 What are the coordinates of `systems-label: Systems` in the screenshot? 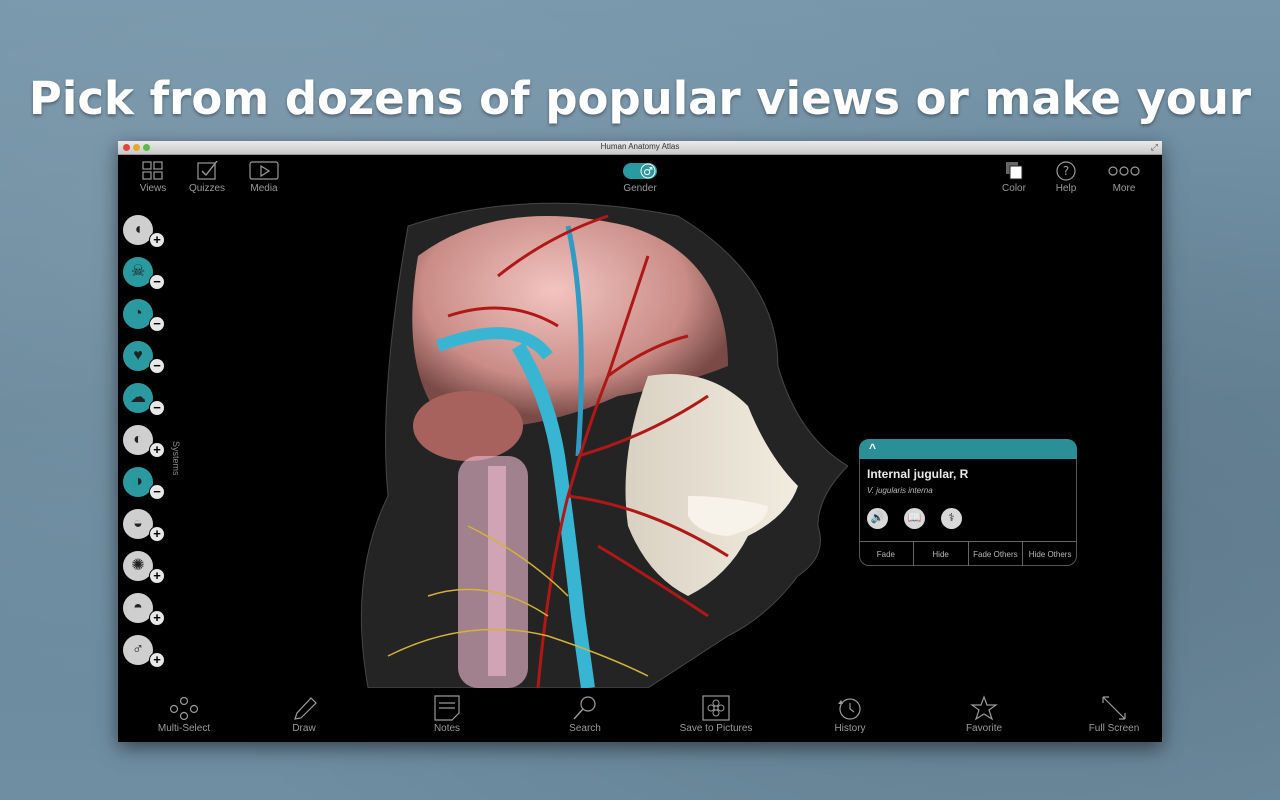 It's located at (176, 458).